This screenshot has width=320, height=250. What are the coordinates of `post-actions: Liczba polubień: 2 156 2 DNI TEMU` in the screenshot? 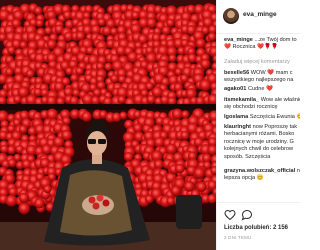 It's located at (258, 226).